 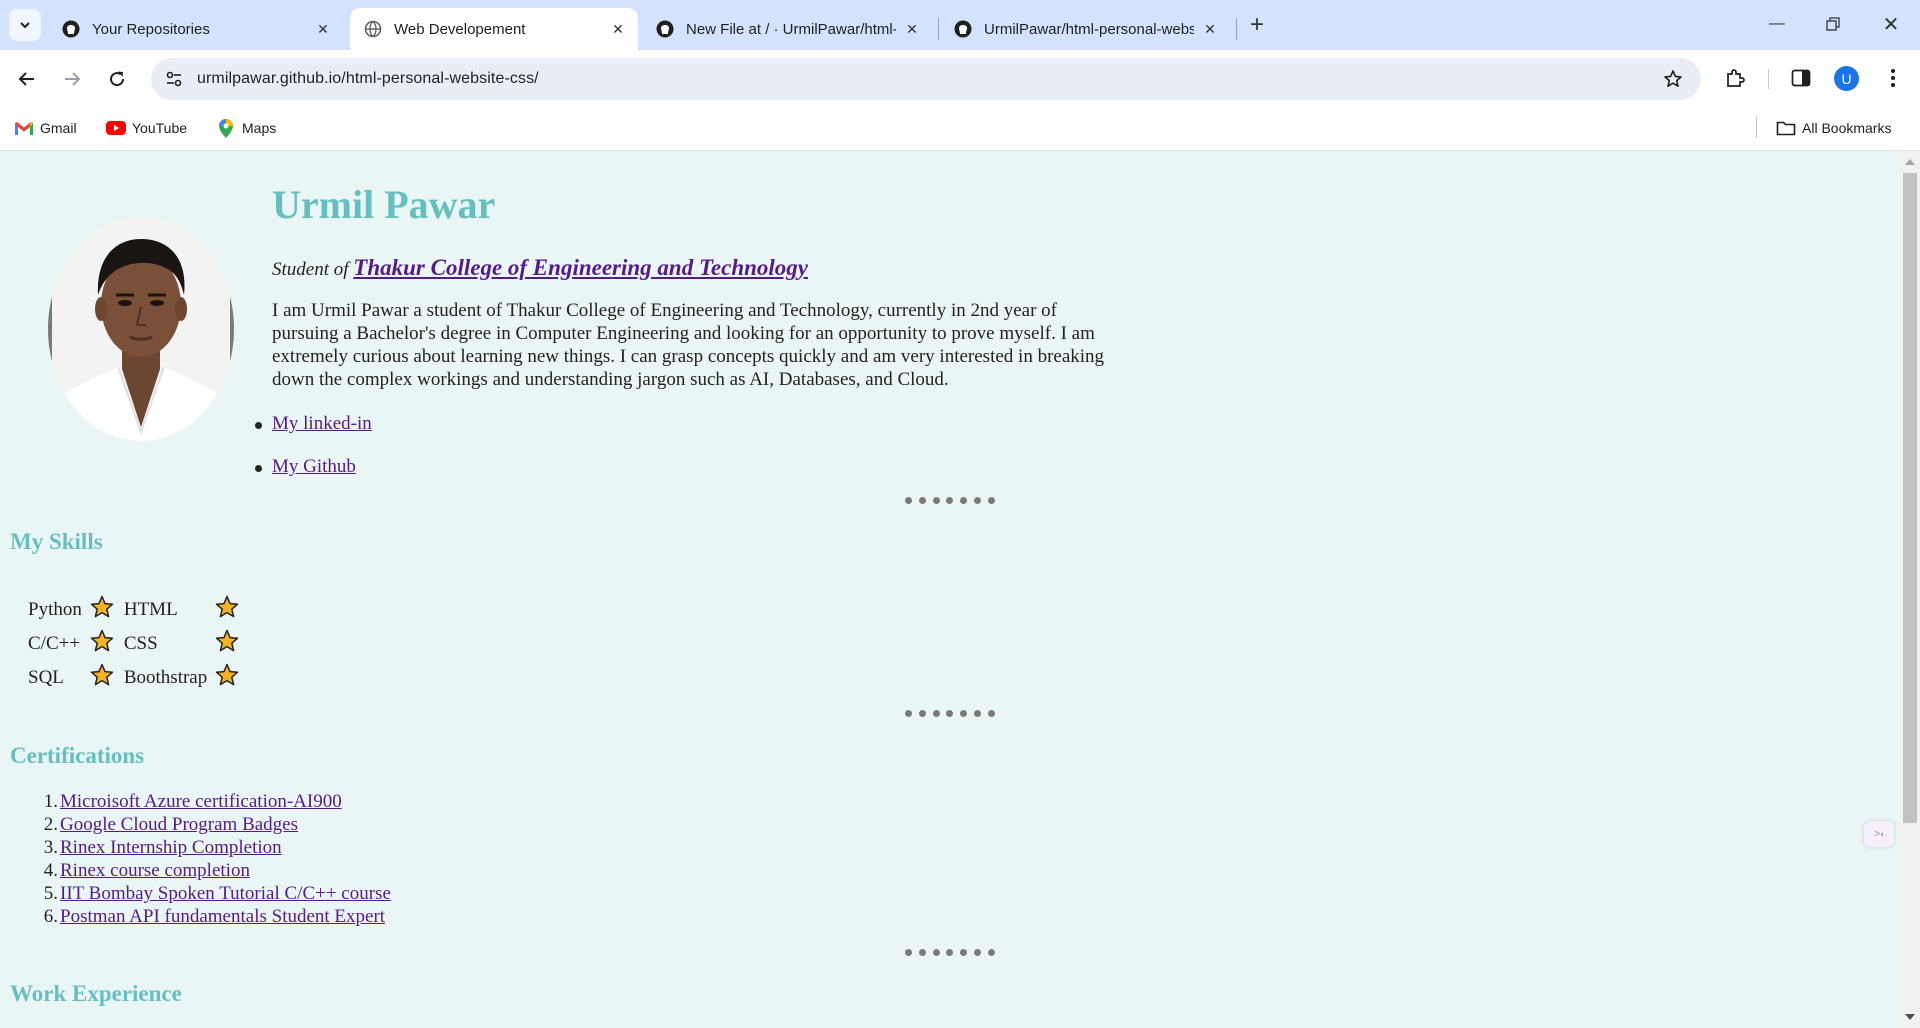 I want to click on list-number: 3., so click(x=50, y=847).